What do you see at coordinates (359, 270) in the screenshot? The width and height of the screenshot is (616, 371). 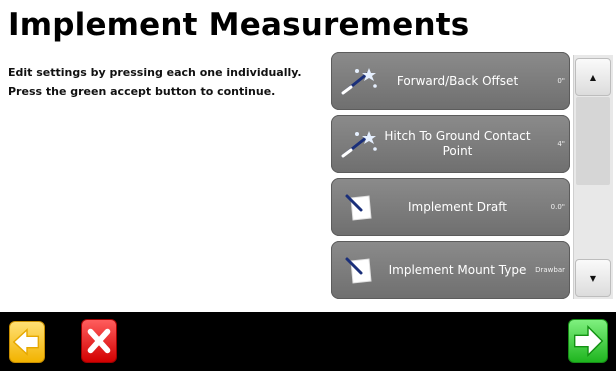 I see `mount-pen-icon` at bounding box center [359, 270].